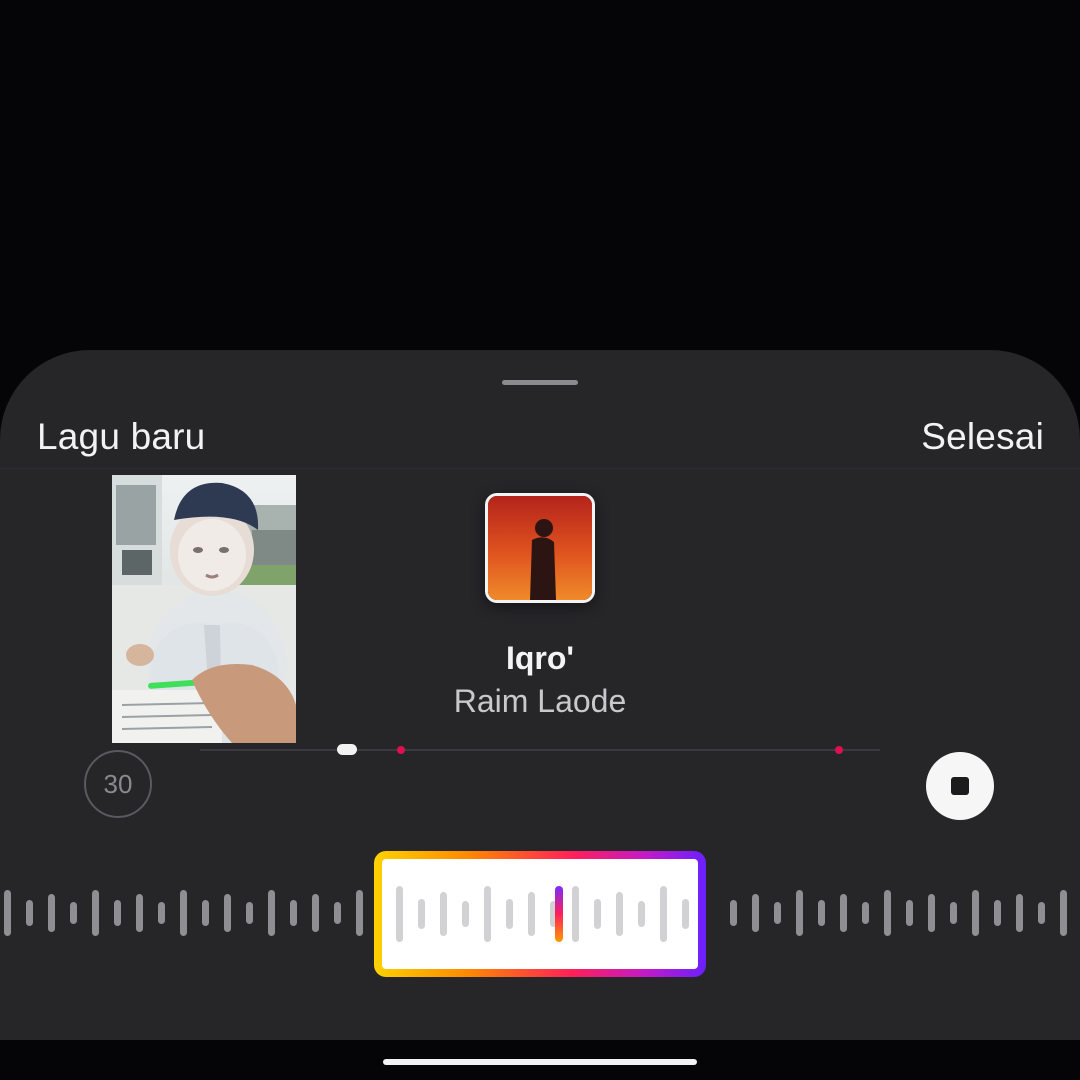 The image size is (1080, 1080). What do you see at coordinates (540, 658) in the screenshot?
I see `track-title: Iqro'` at bounding box center [540, 658].